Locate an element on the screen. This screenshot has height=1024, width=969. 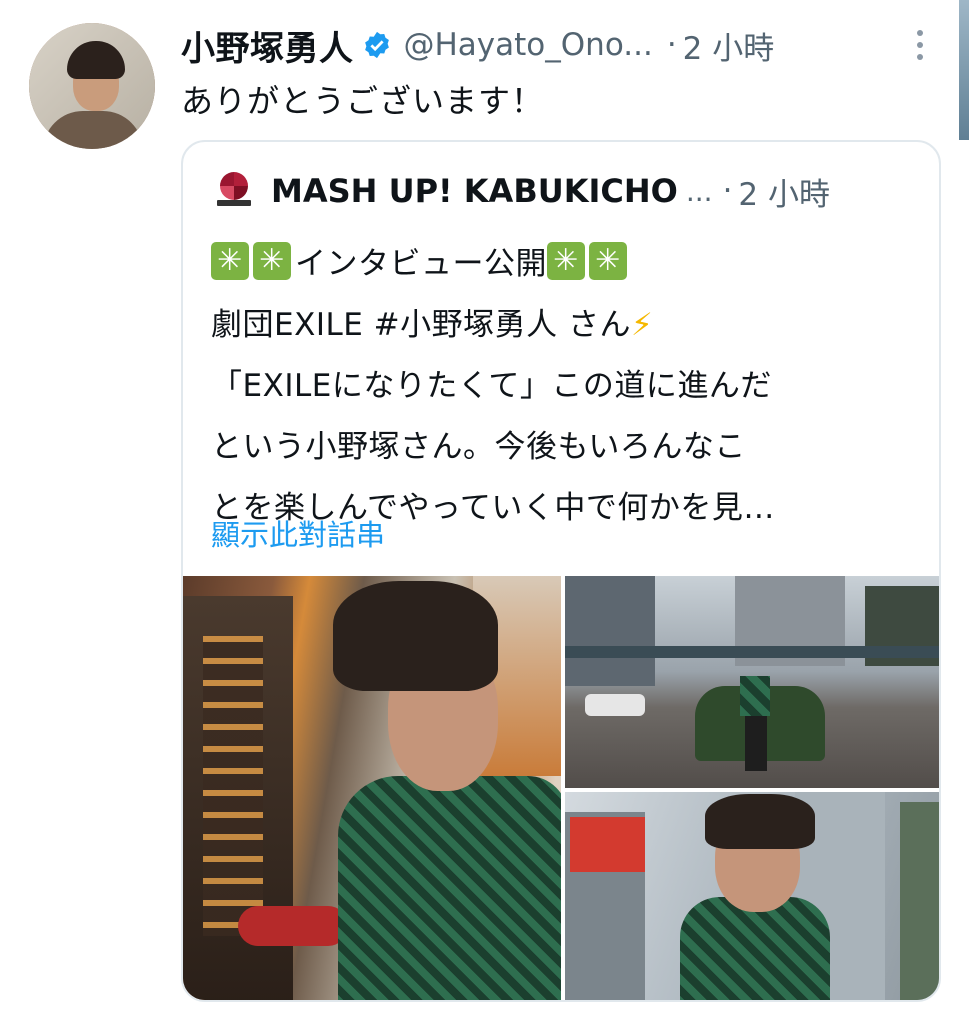
adjacent-image-edge is located at coordinates (964, 70).